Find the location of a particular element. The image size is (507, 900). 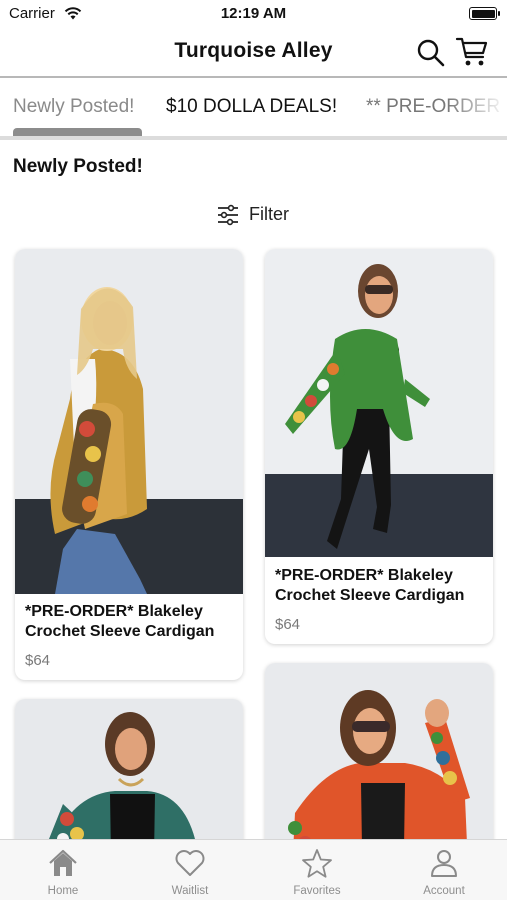

tab-home: Home is located at coordinates (63, 870).